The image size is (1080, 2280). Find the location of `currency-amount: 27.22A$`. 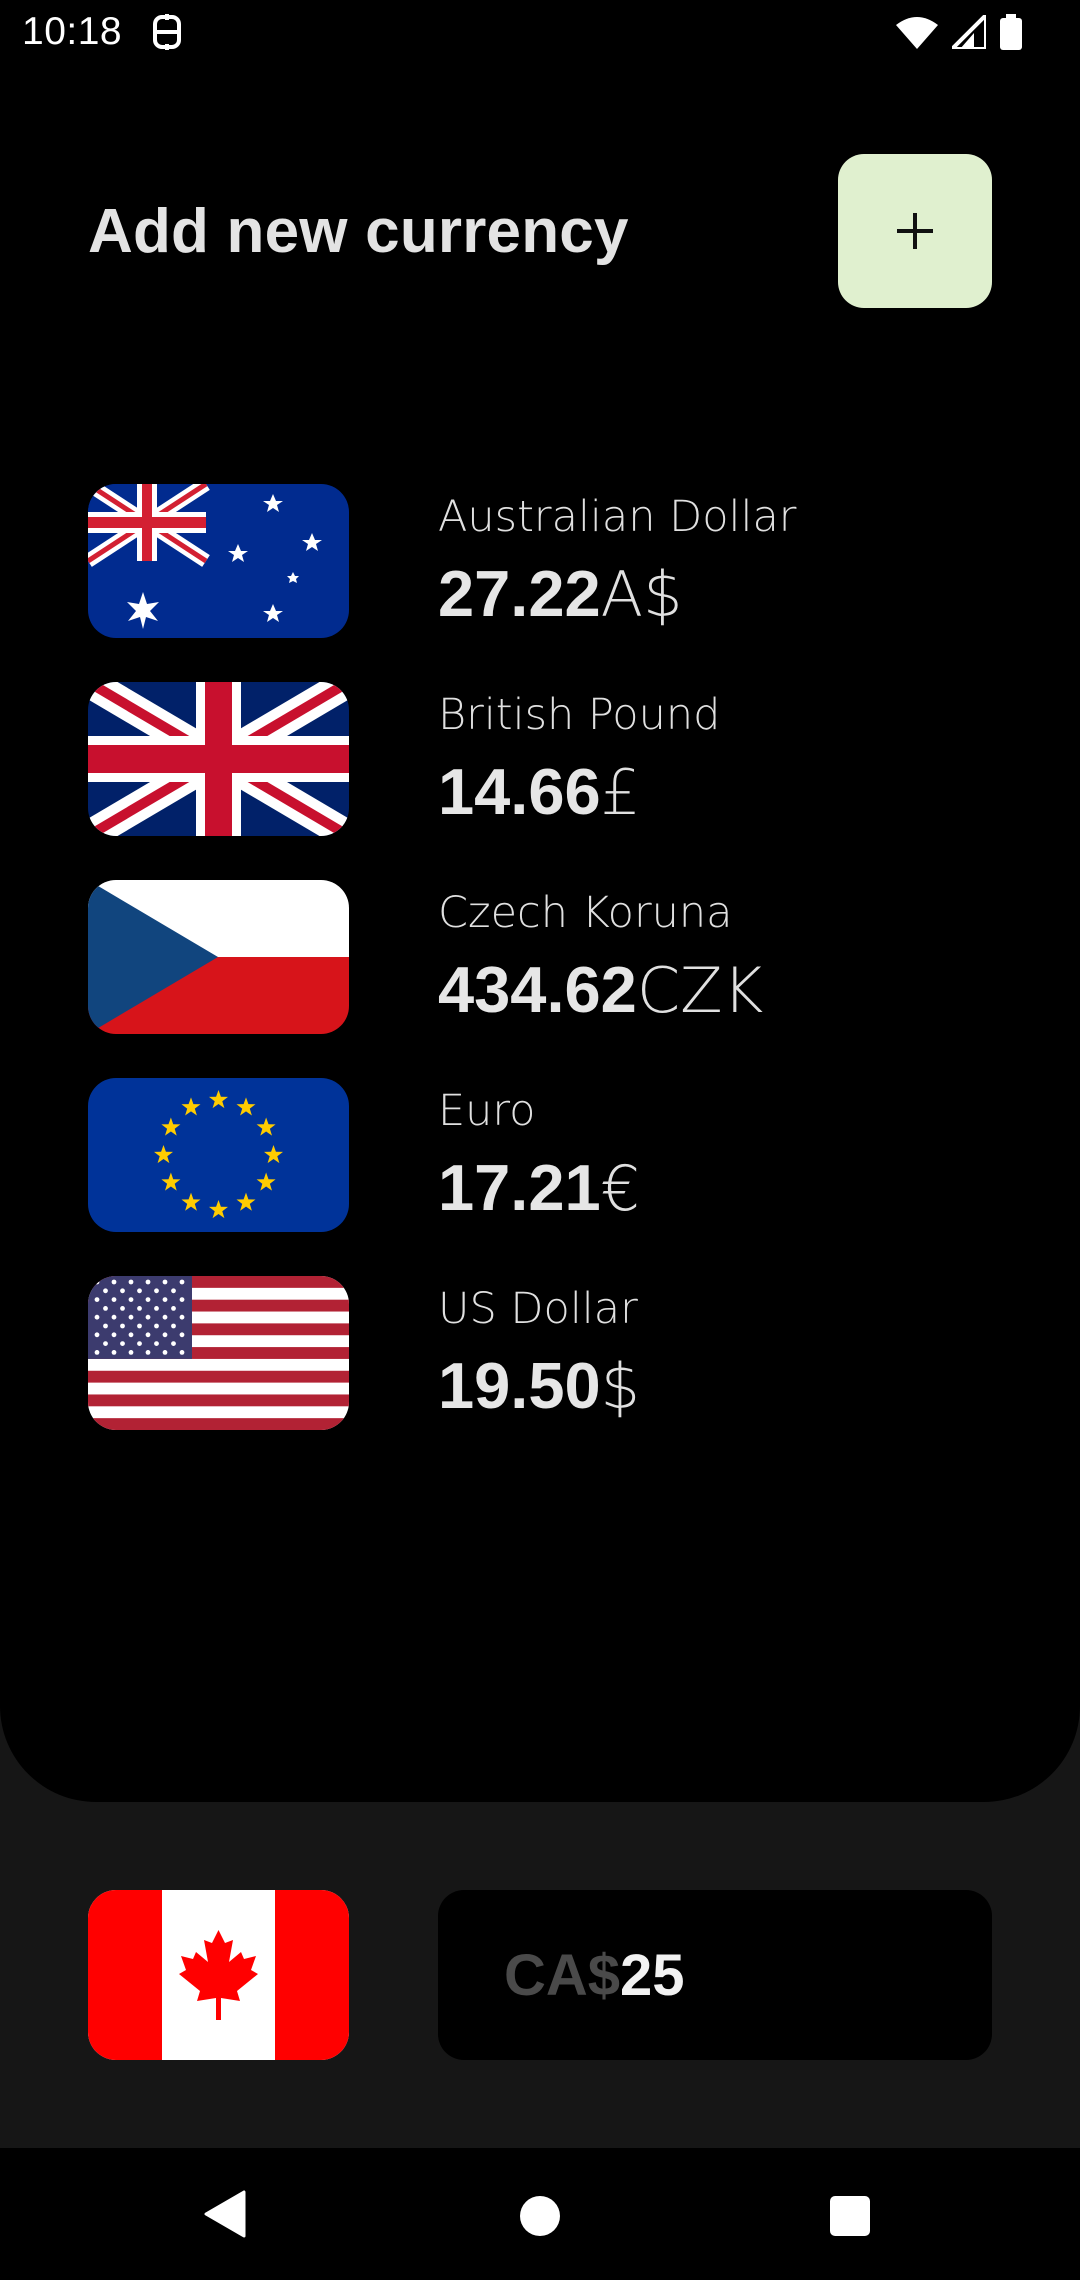

currency-amount: 27.22A$ is located at coordinates (560, 593).